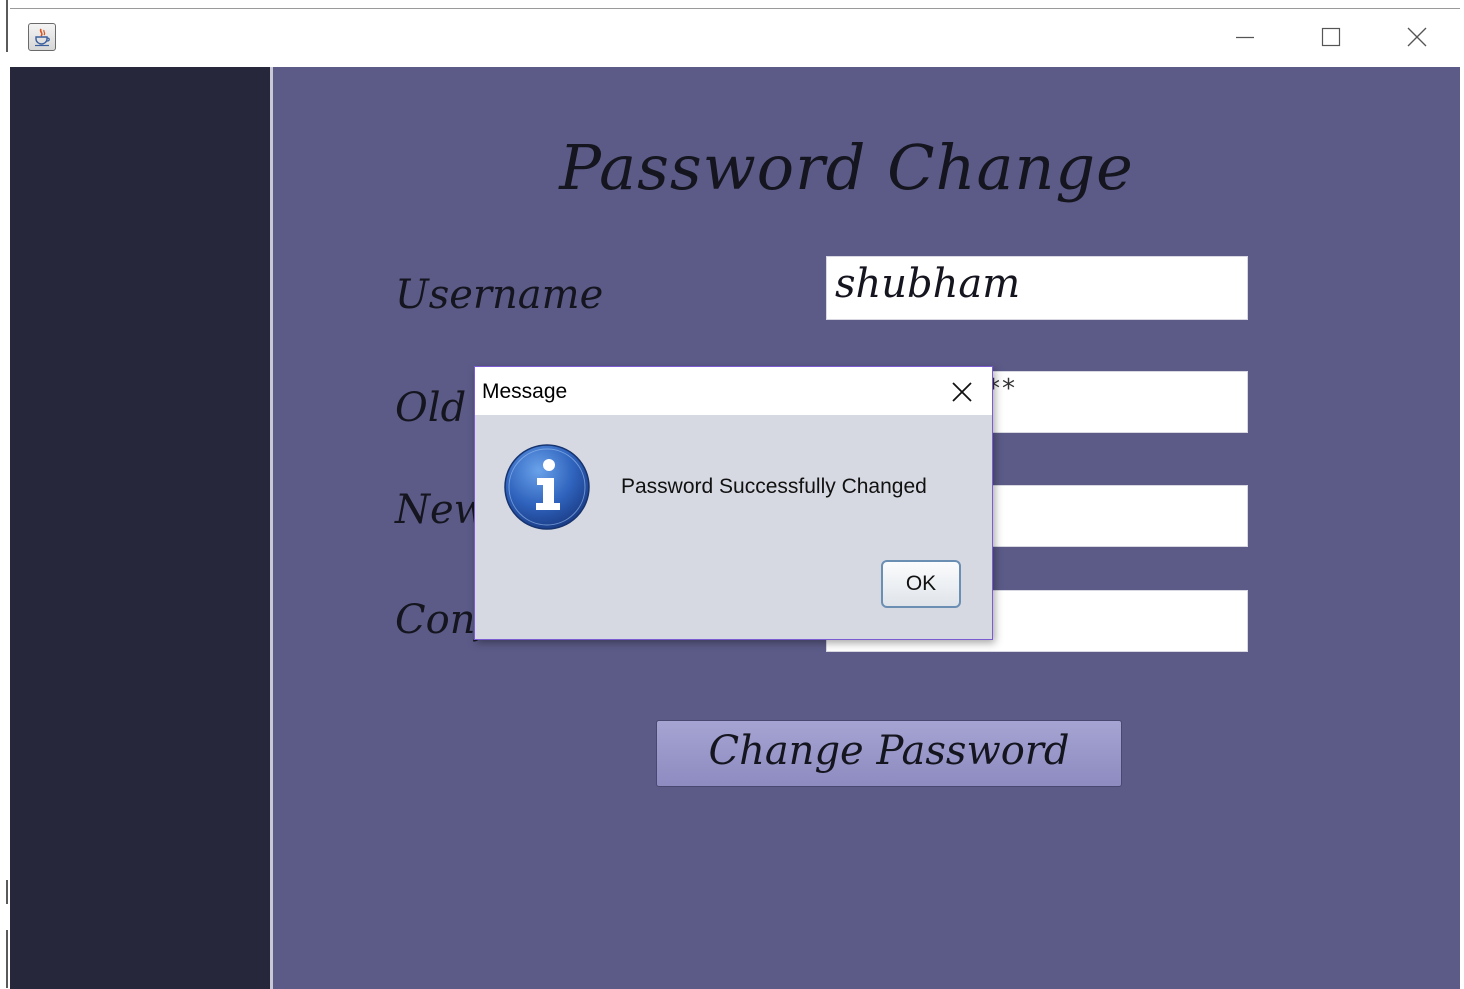 This screenshot has width=1464, height=989. I want to click on close-window-button, so click(1417, 37).